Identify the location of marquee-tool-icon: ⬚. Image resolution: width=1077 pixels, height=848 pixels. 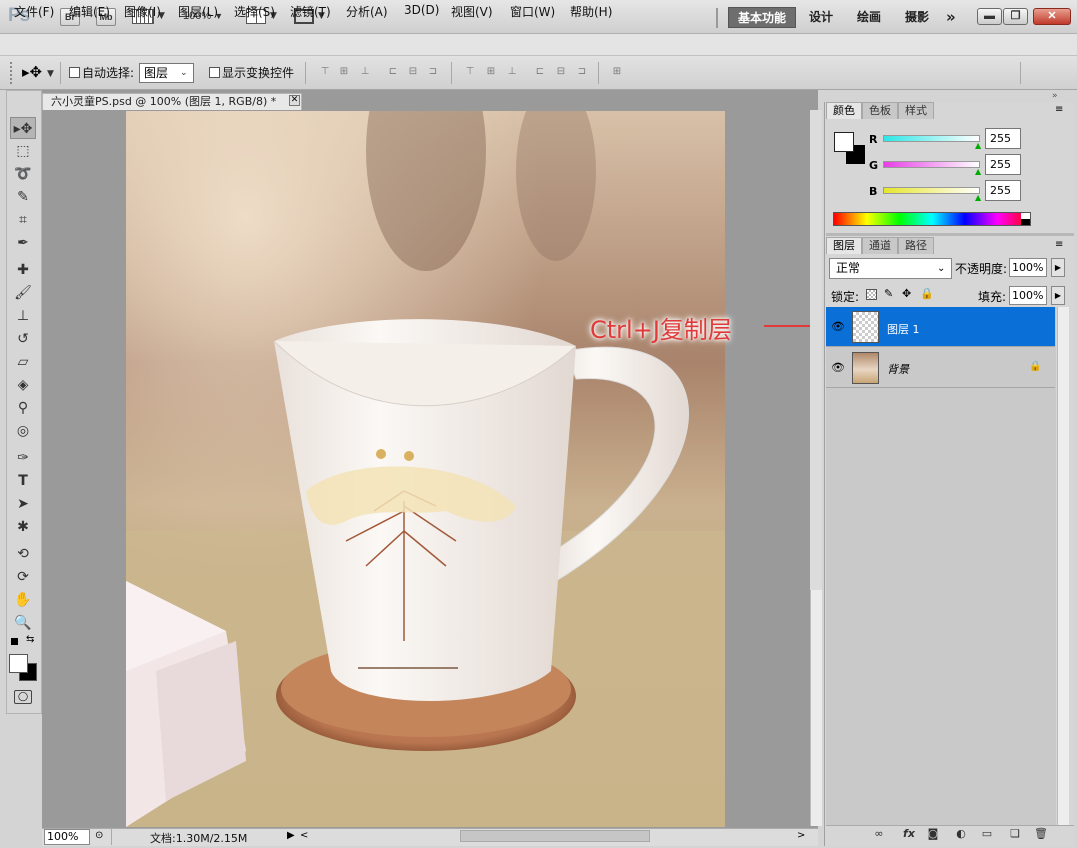
(23, 151).